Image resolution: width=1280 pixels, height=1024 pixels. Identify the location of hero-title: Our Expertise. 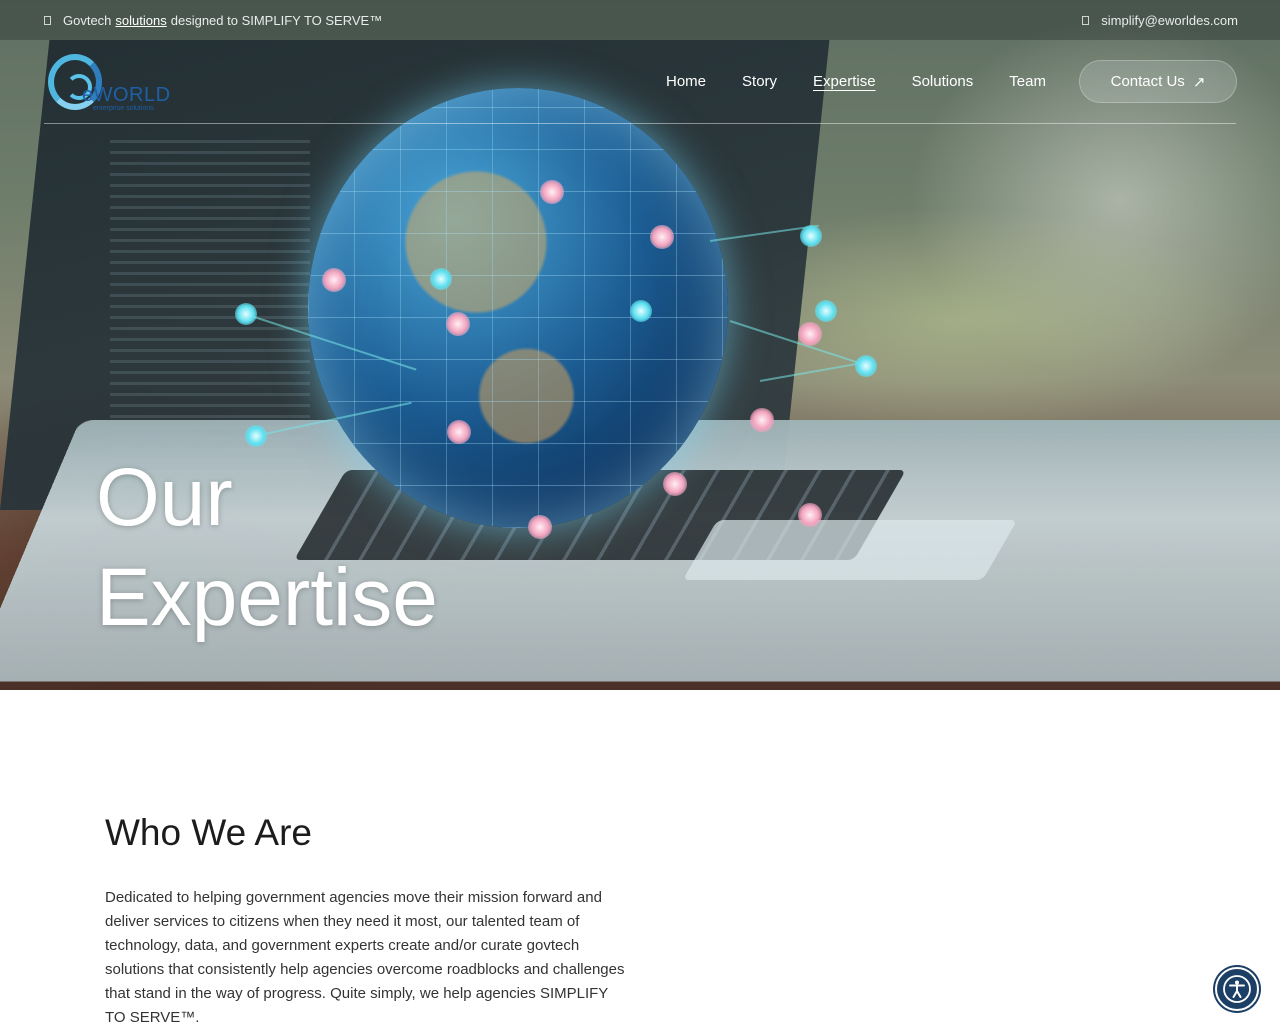
(346, 548).